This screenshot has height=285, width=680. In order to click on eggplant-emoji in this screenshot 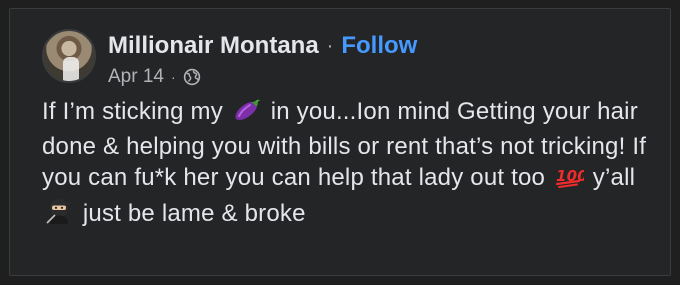, I will do `click(247, 114)`.